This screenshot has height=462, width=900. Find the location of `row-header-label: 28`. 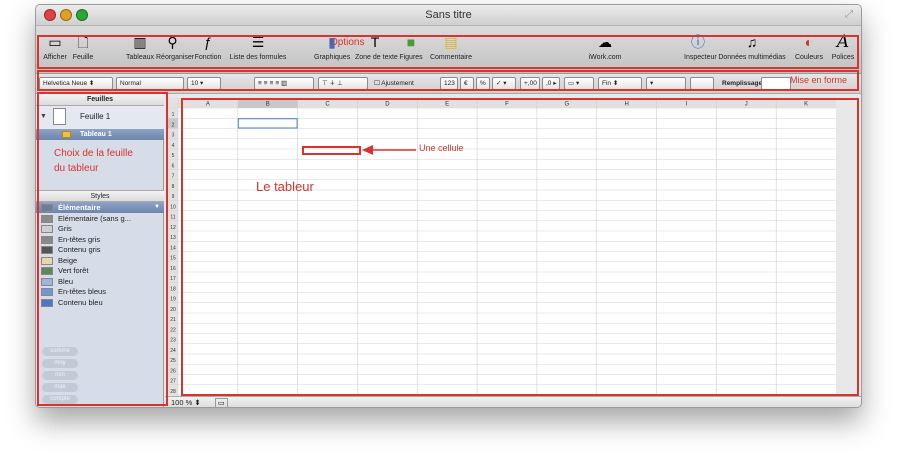

row-header-label: 28 is located at coordinates (173, 392).